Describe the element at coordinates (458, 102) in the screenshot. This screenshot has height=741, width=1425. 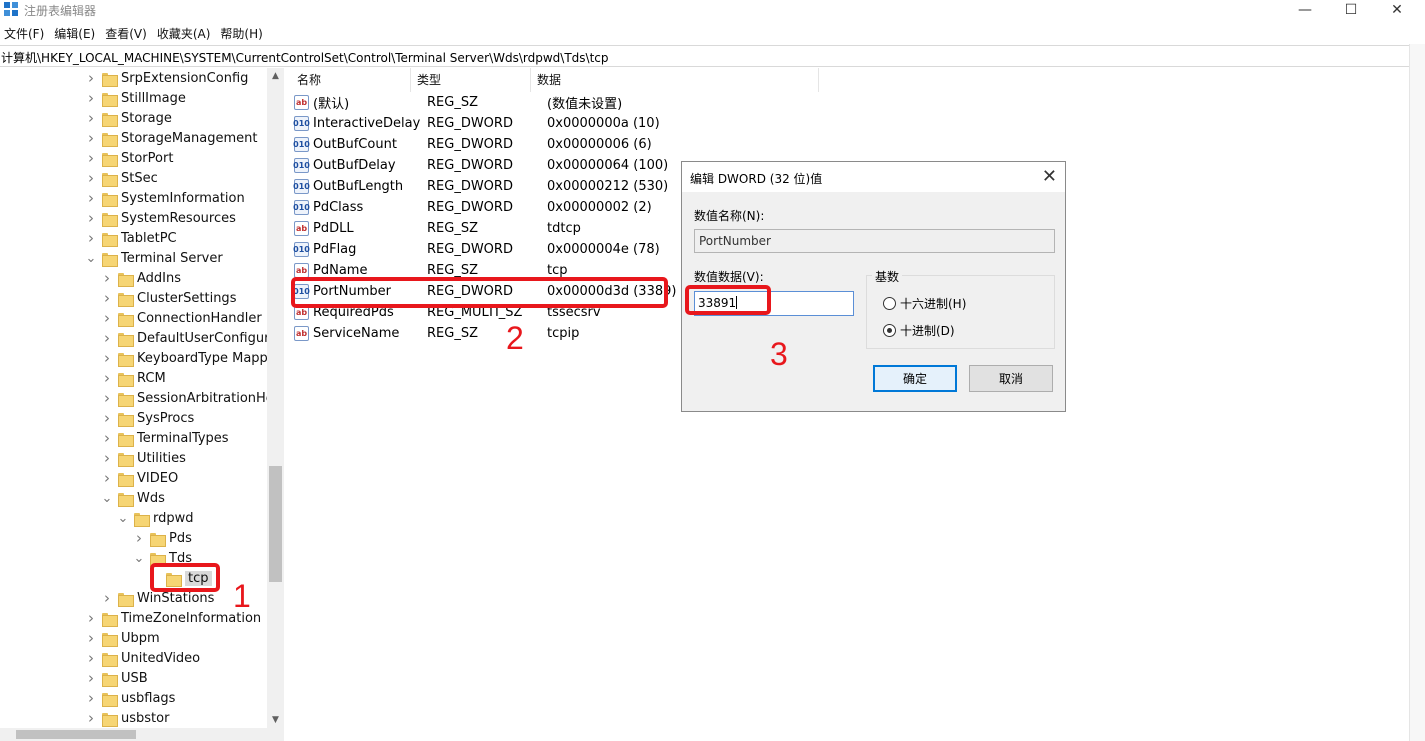
I see `value-row--: ab (默认) REG_SZ (数值未设置)` at that location.